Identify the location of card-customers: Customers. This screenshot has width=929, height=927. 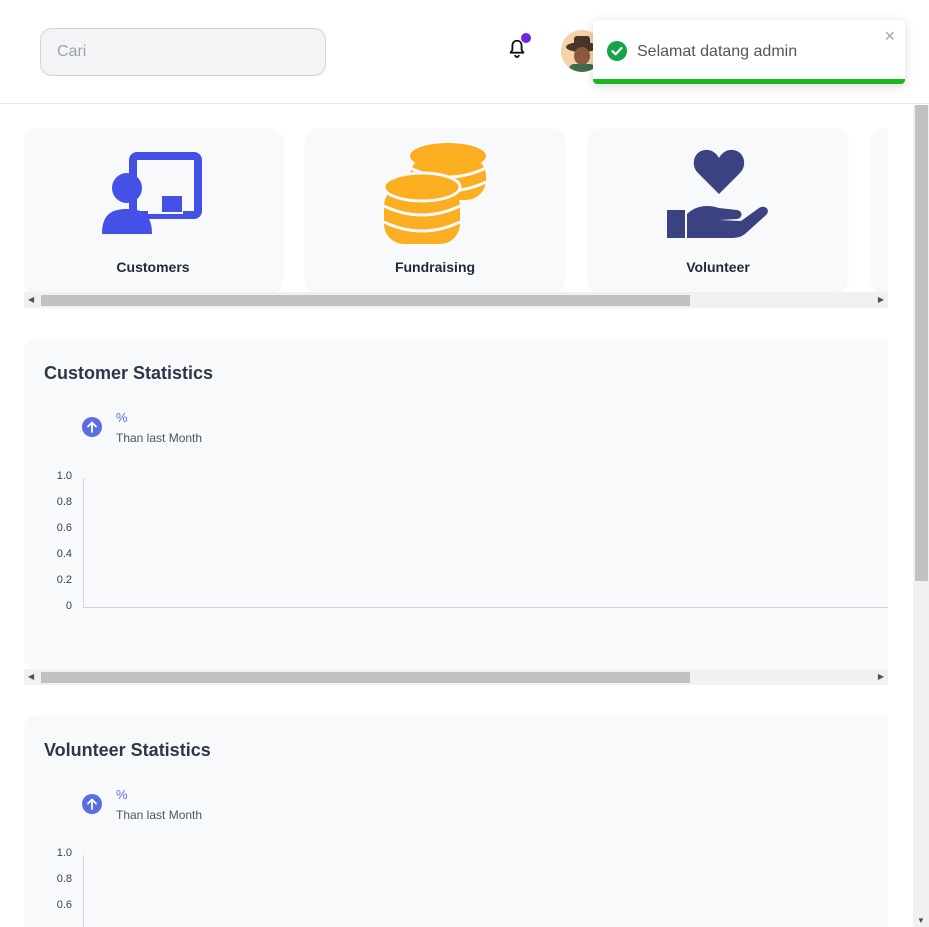
(153, 210).